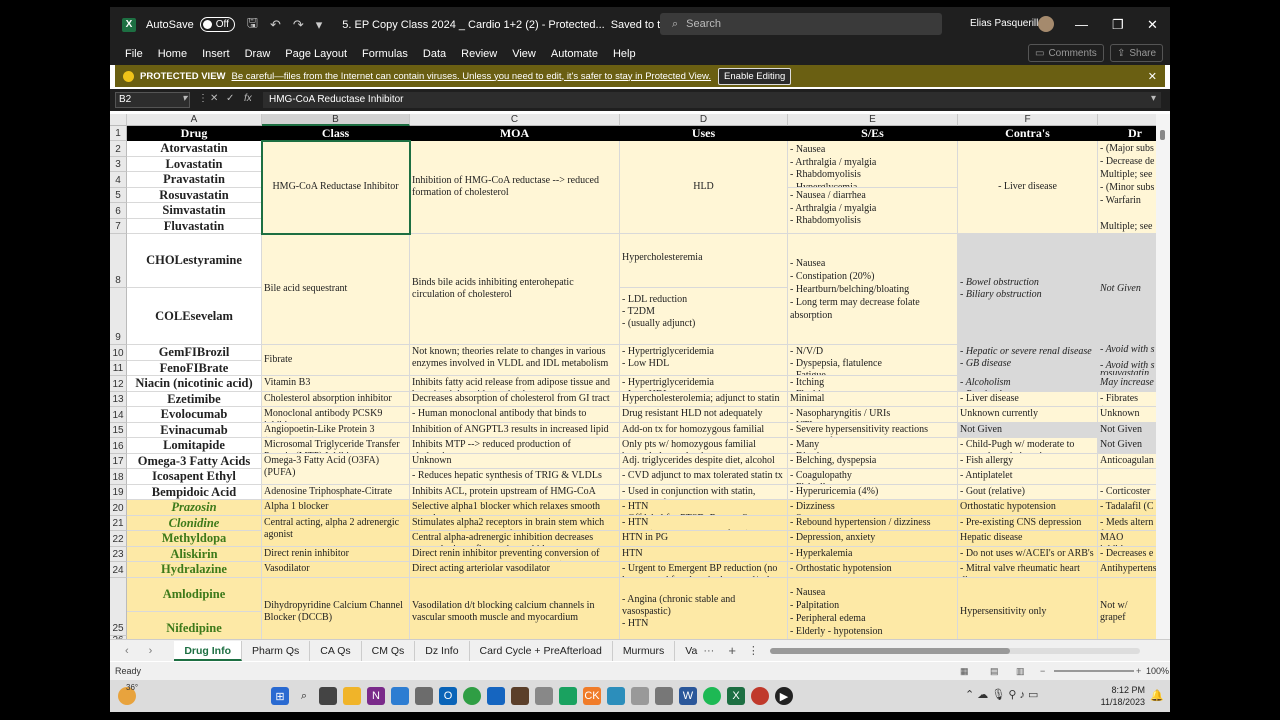 This screenshot has height=720, width=1280. I want to click on add-sheet-icon: +, so click(732, 650).